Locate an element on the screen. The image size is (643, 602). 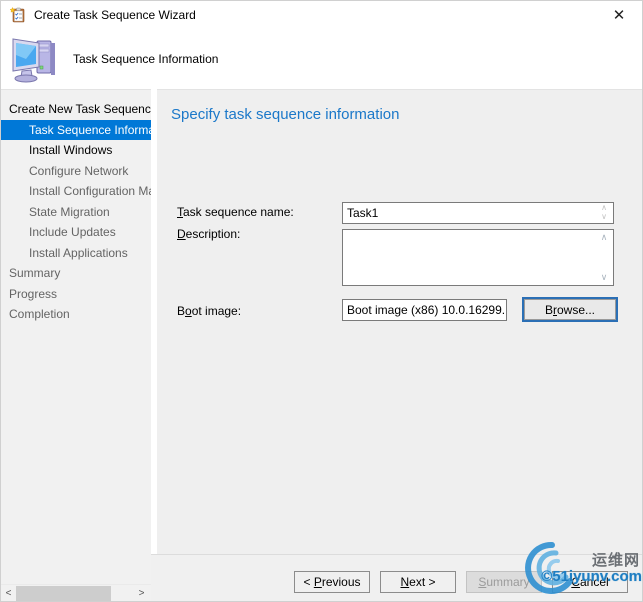
task-sequence-name-field: ∧ ∨ is located at coordinates (478, 213).